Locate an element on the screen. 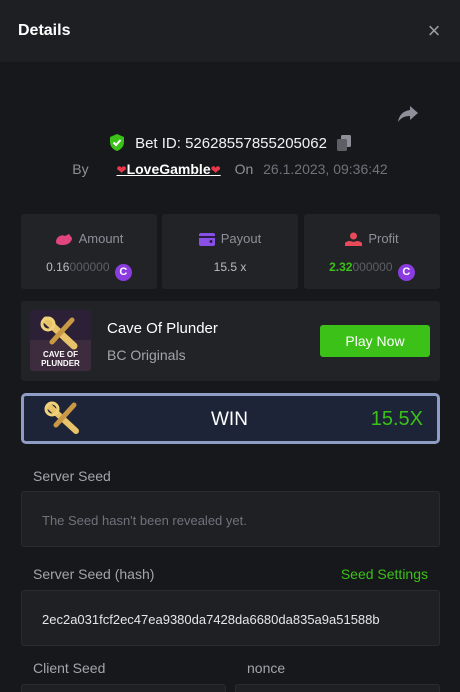 The height and width of the screenshot is (692, 460). bet-datetime: 26.1.2023, 09:36:42 is located at coordinates (325, 169).